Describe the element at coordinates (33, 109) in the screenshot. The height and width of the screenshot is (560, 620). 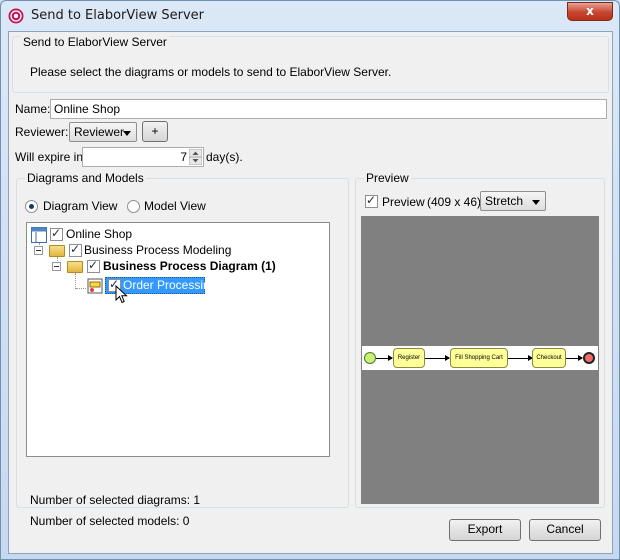
I see `name-label: Name:` at that location.